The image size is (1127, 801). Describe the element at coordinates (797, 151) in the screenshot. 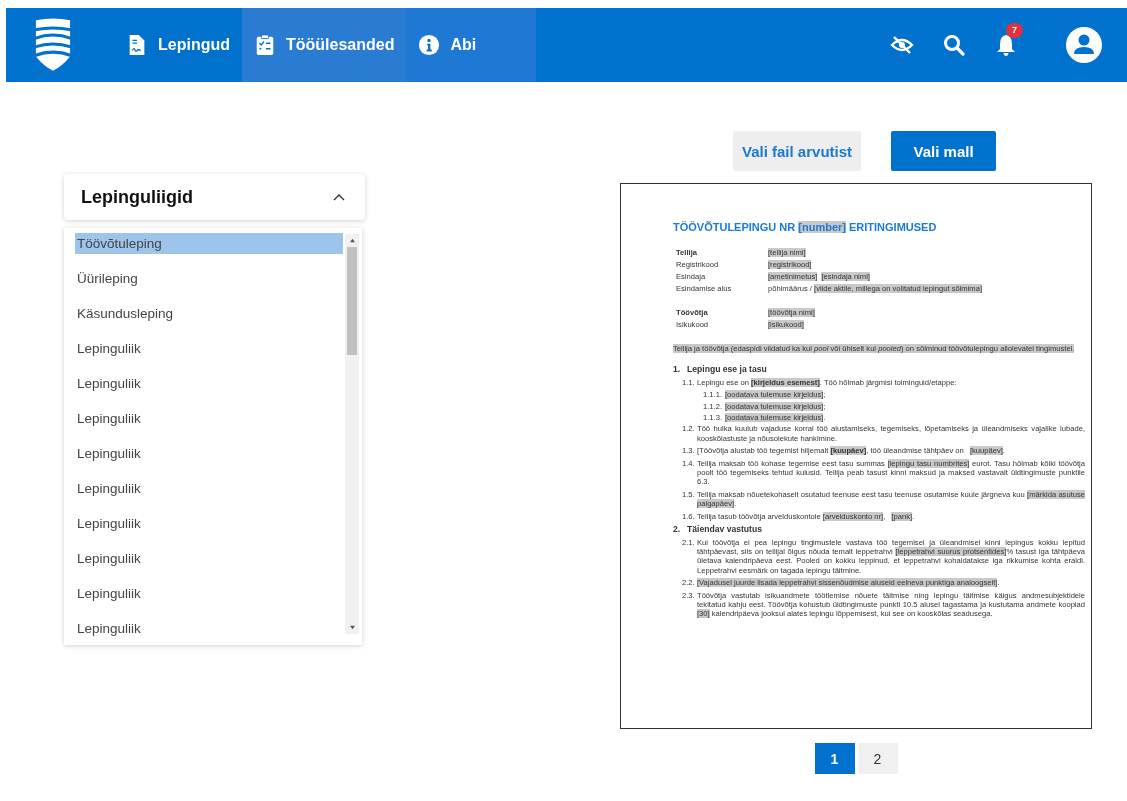

I see `choose-file-button: Vali fail arvutist` at that location.